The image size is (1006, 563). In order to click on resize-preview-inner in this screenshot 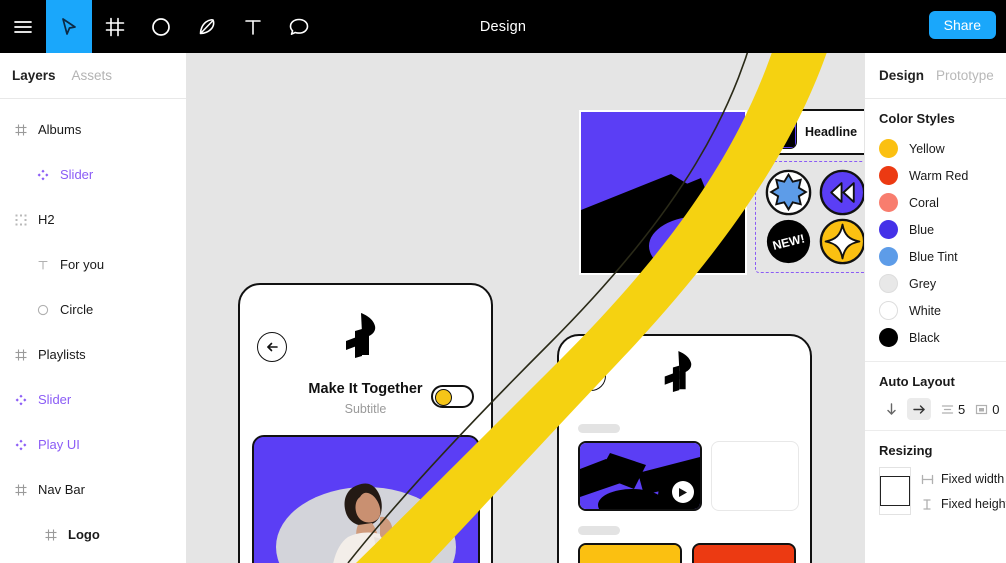, I will do `click(895, 491)`.